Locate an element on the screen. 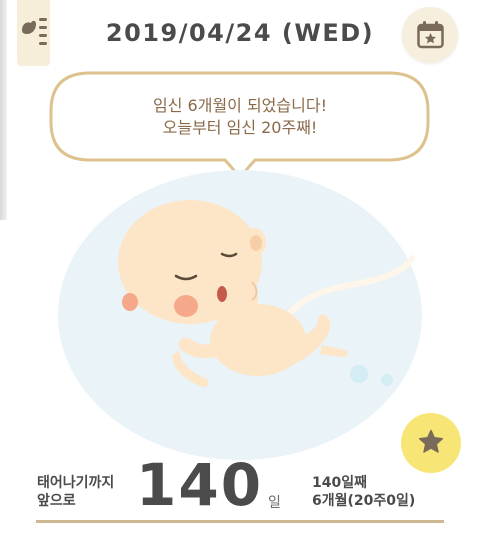 Image resolution: width=480 pixels, height=541 pixels. day-count-line-2: 6개월(20주0일) is located at coordinates (364, 501).